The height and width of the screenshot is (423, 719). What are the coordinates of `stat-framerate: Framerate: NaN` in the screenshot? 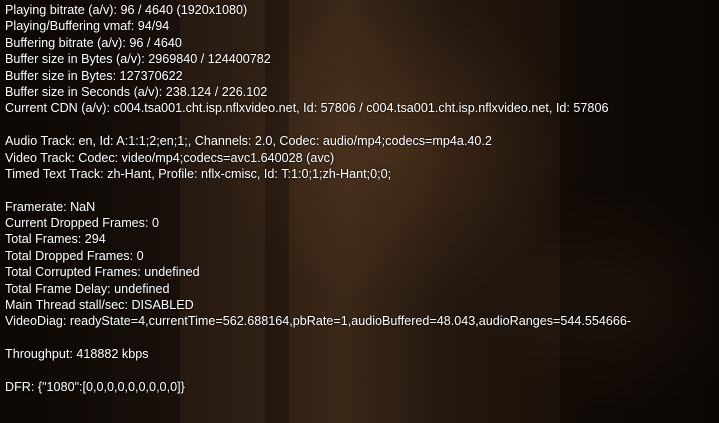 It's located at (50, 206).